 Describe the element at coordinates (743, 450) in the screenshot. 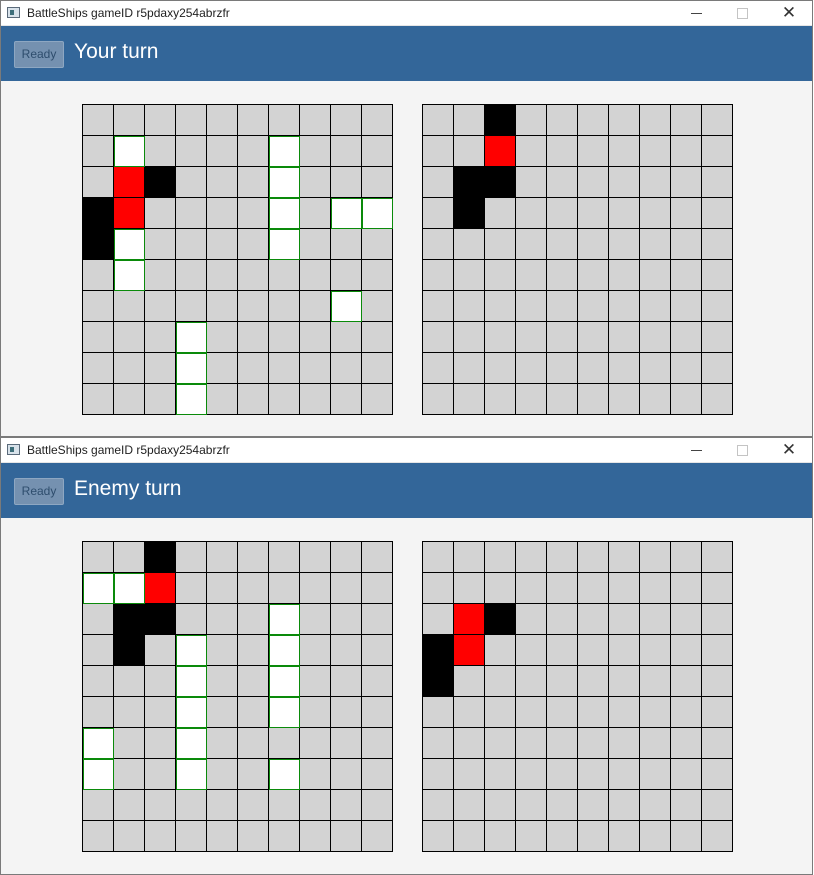

I see `maximize-button` at that location.